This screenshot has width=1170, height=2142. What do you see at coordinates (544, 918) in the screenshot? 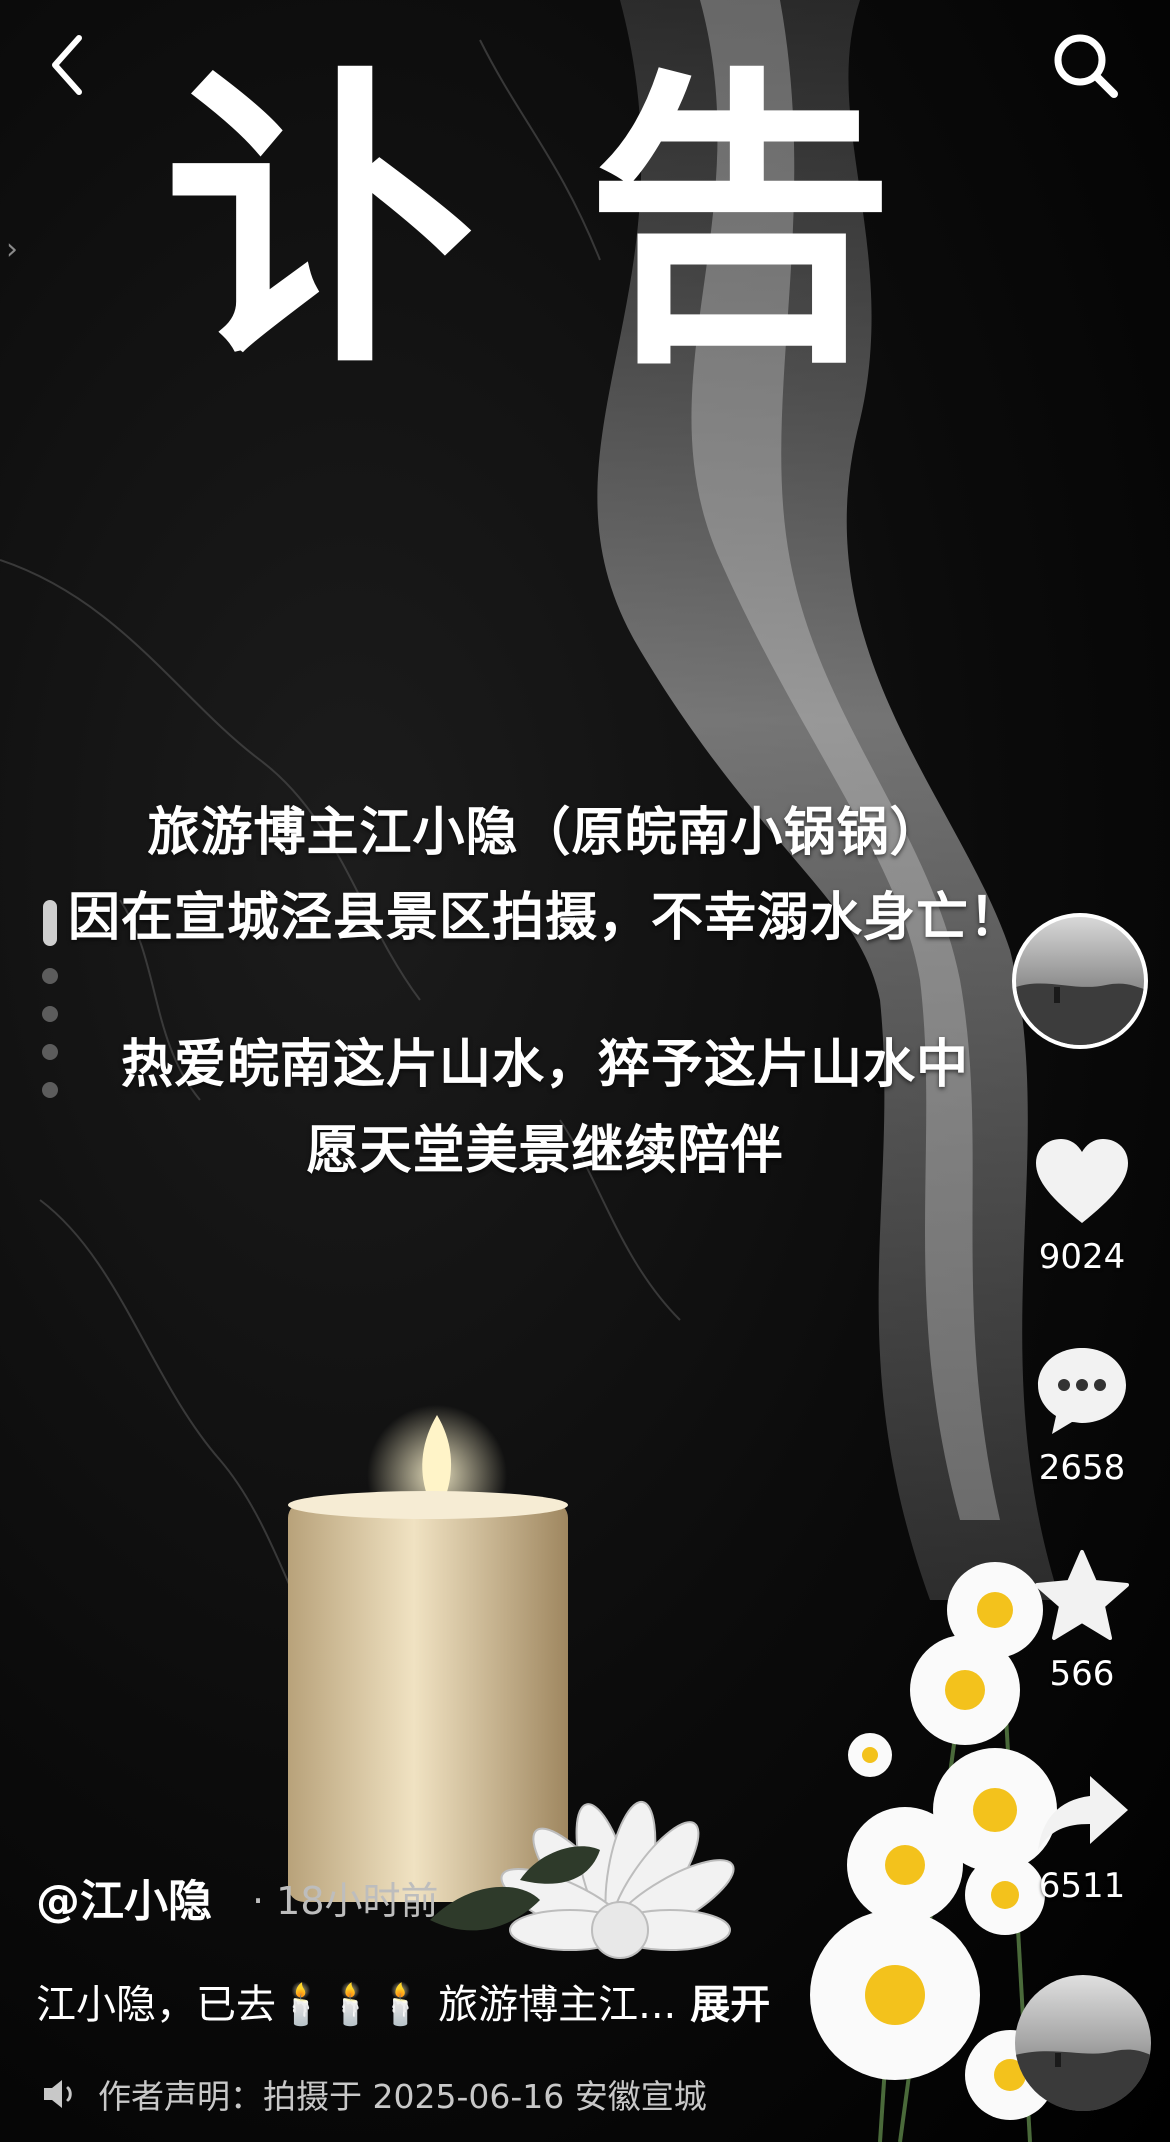
I see `notice-line-2: 因在宣城泾县景区拍摄，不幸溺水身亡！` at bounding box center [544, 918].